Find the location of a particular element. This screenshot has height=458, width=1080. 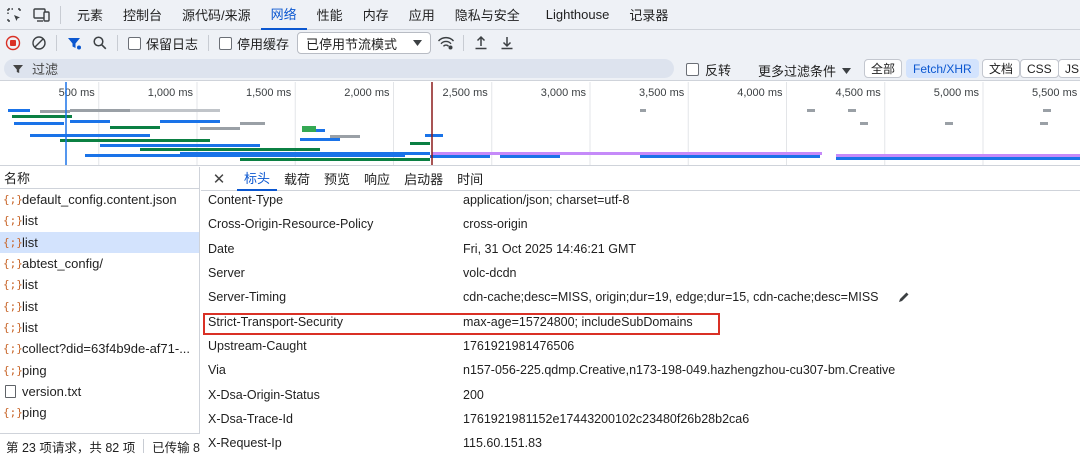

more-filters-dropdown: 更多过滤条件 is located at coordinates (805, 70).